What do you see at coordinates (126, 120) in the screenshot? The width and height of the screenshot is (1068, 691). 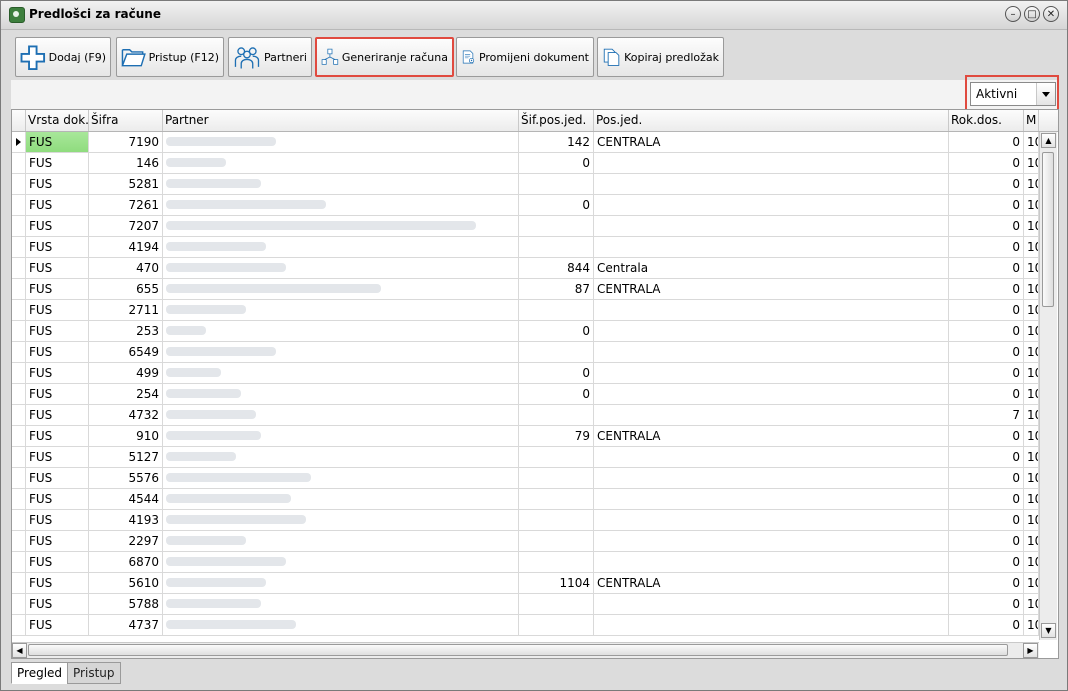 I see `col-header-sifra: Šifra` at bounding box center [126, 120].